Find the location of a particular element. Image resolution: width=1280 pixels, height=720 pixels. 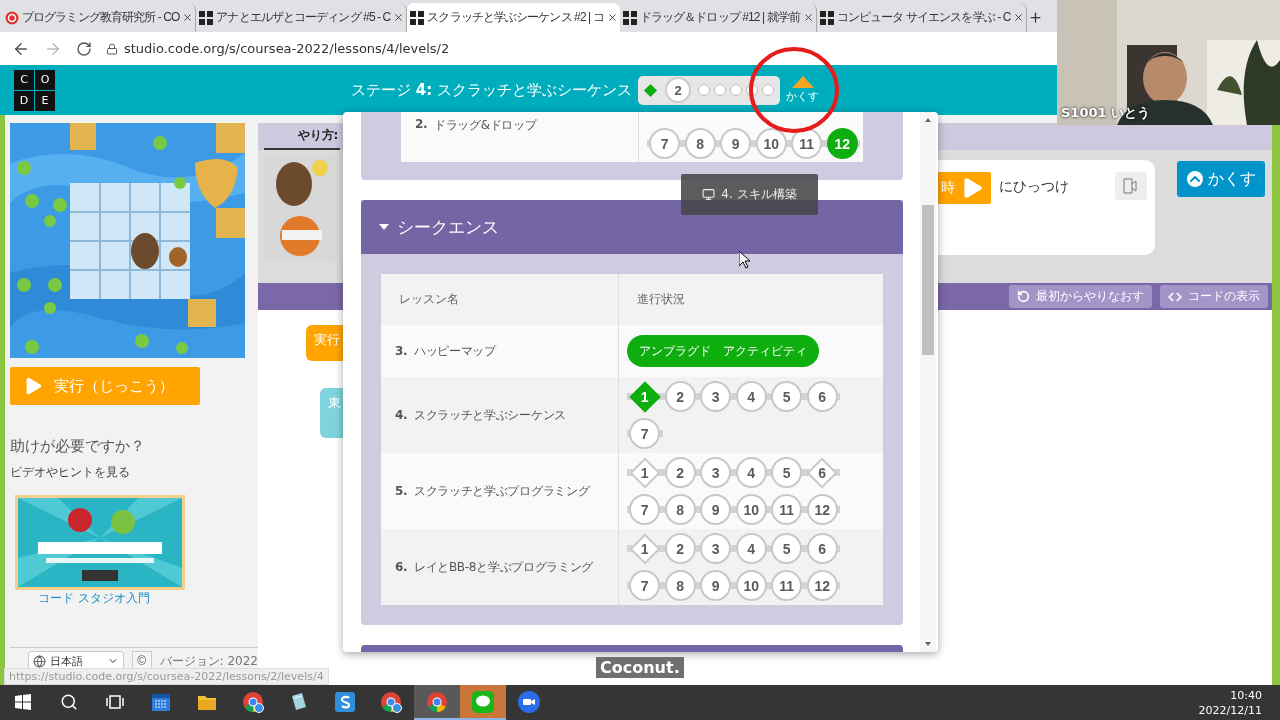

globe-icon is located at coordinates (39, 661).